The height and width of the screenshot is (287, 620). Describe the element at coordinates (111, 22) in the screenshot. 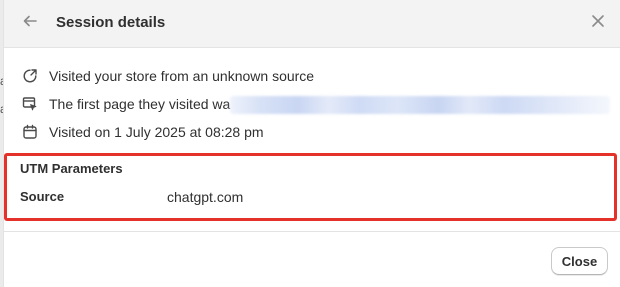

I see `modal-title: Session details` at that location.